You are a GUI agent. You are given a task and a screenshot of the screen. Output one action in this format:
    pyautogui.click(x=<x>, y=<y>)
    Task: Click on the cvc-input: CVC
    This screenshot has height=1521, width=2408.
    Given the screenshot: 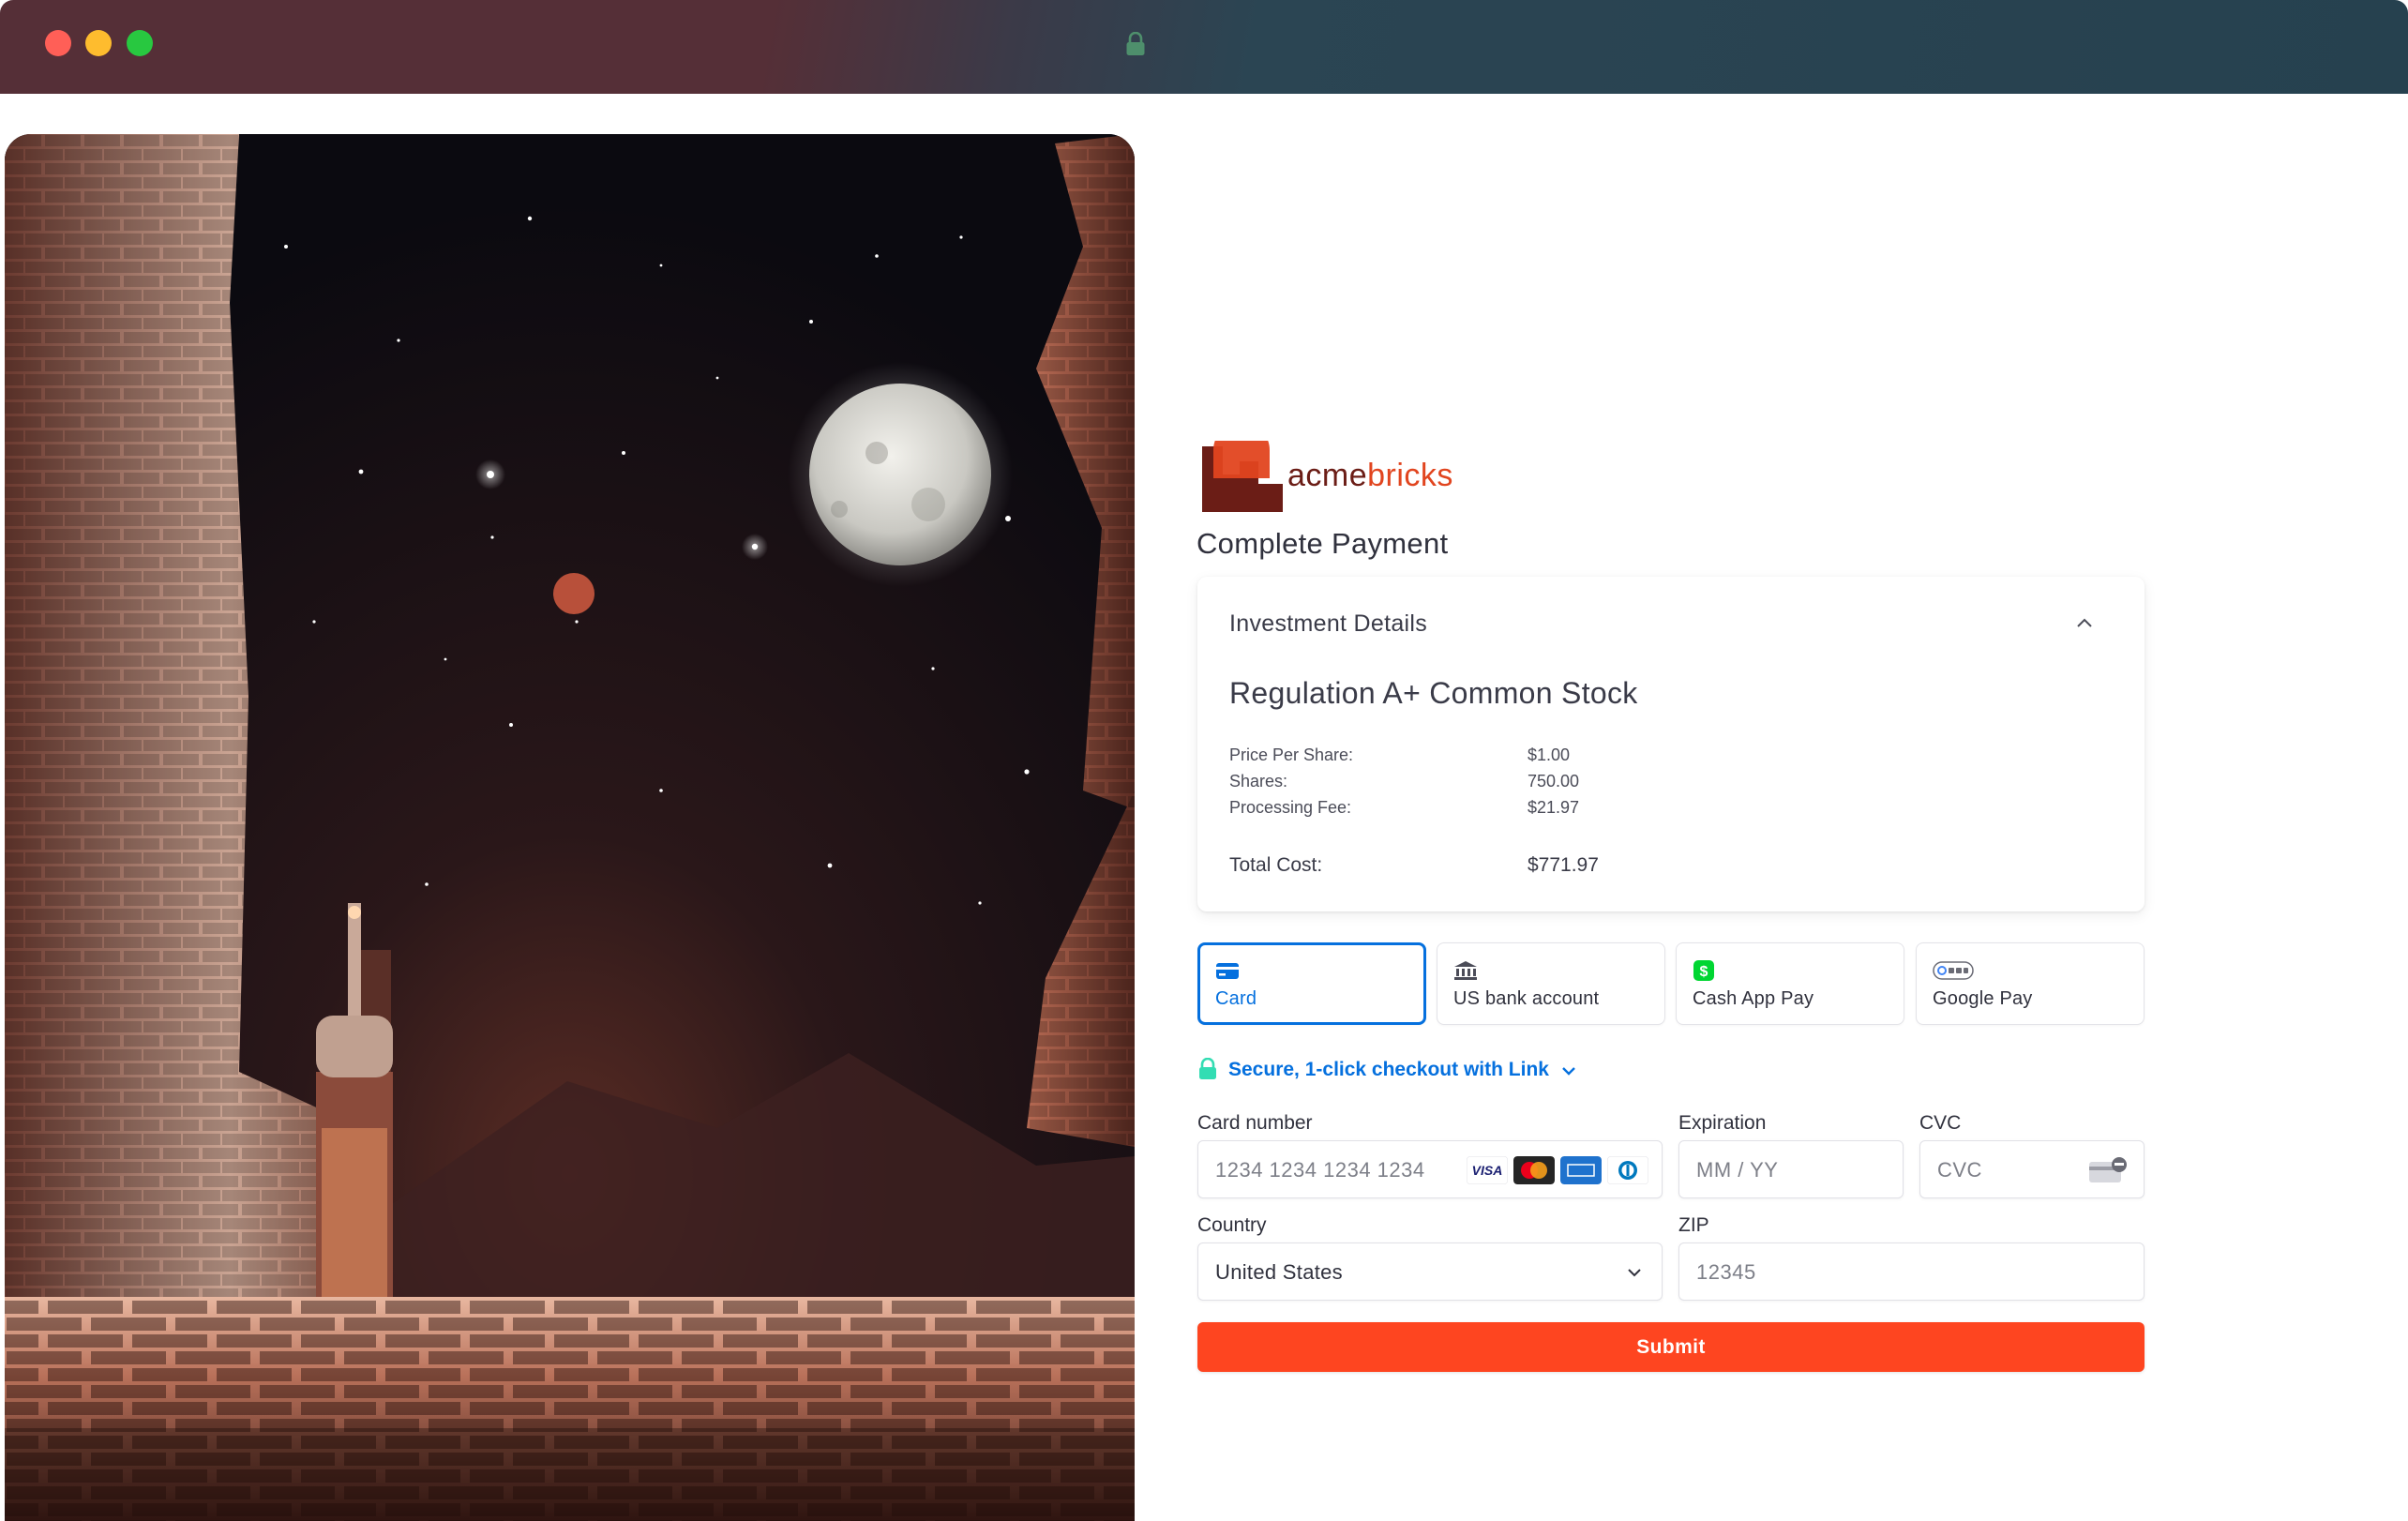 What is the action you would take?
    pyautogui.click(x=2032, y=1169)
    